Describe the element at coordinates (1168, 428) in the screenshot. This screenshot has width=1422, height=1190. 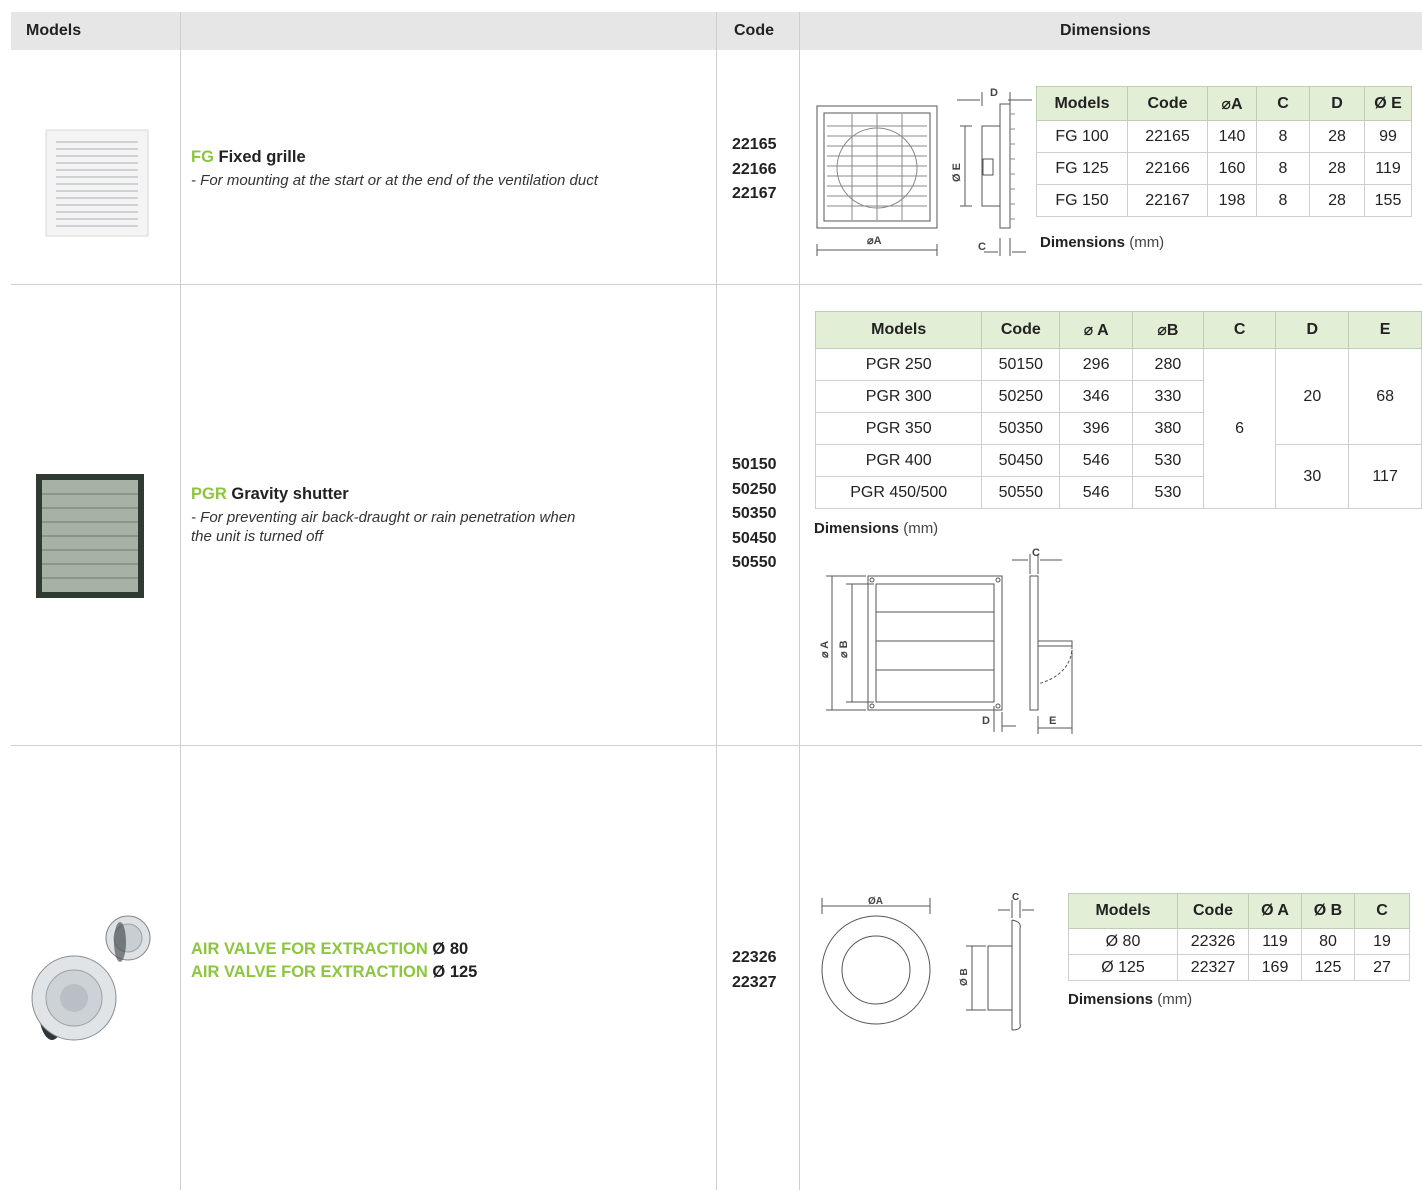
I see `cell: 380` at that location.